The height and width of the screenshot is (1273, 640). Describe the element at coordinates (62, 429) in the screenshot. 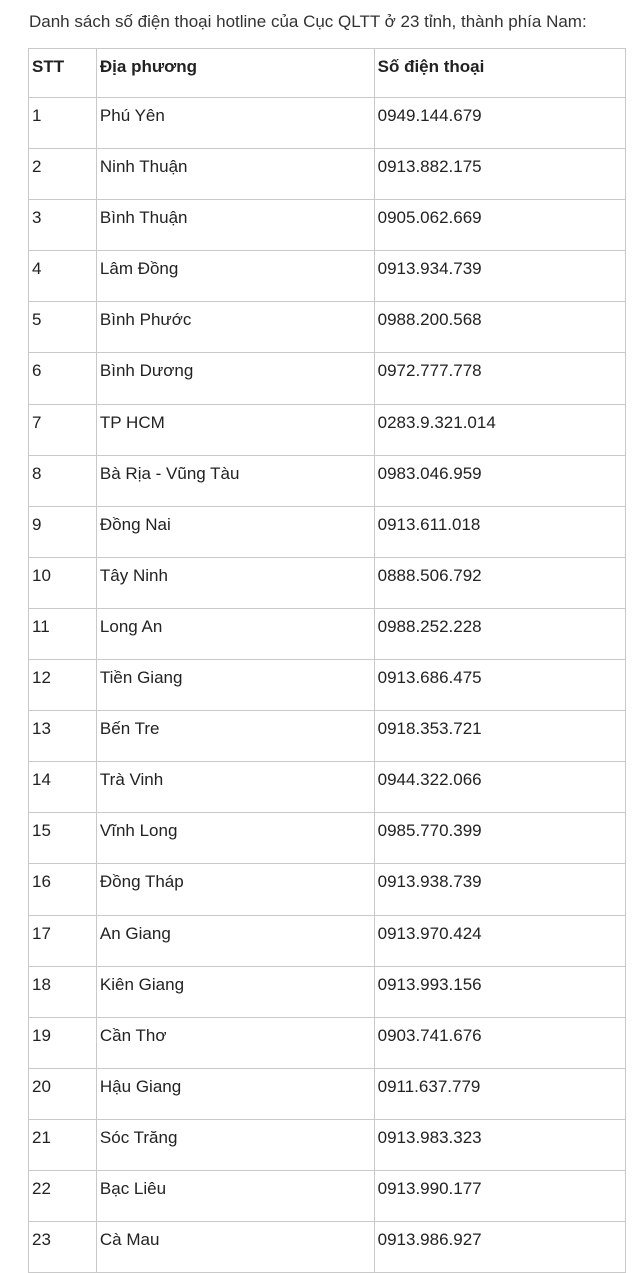

I see `cell-stt: 7` at that location.